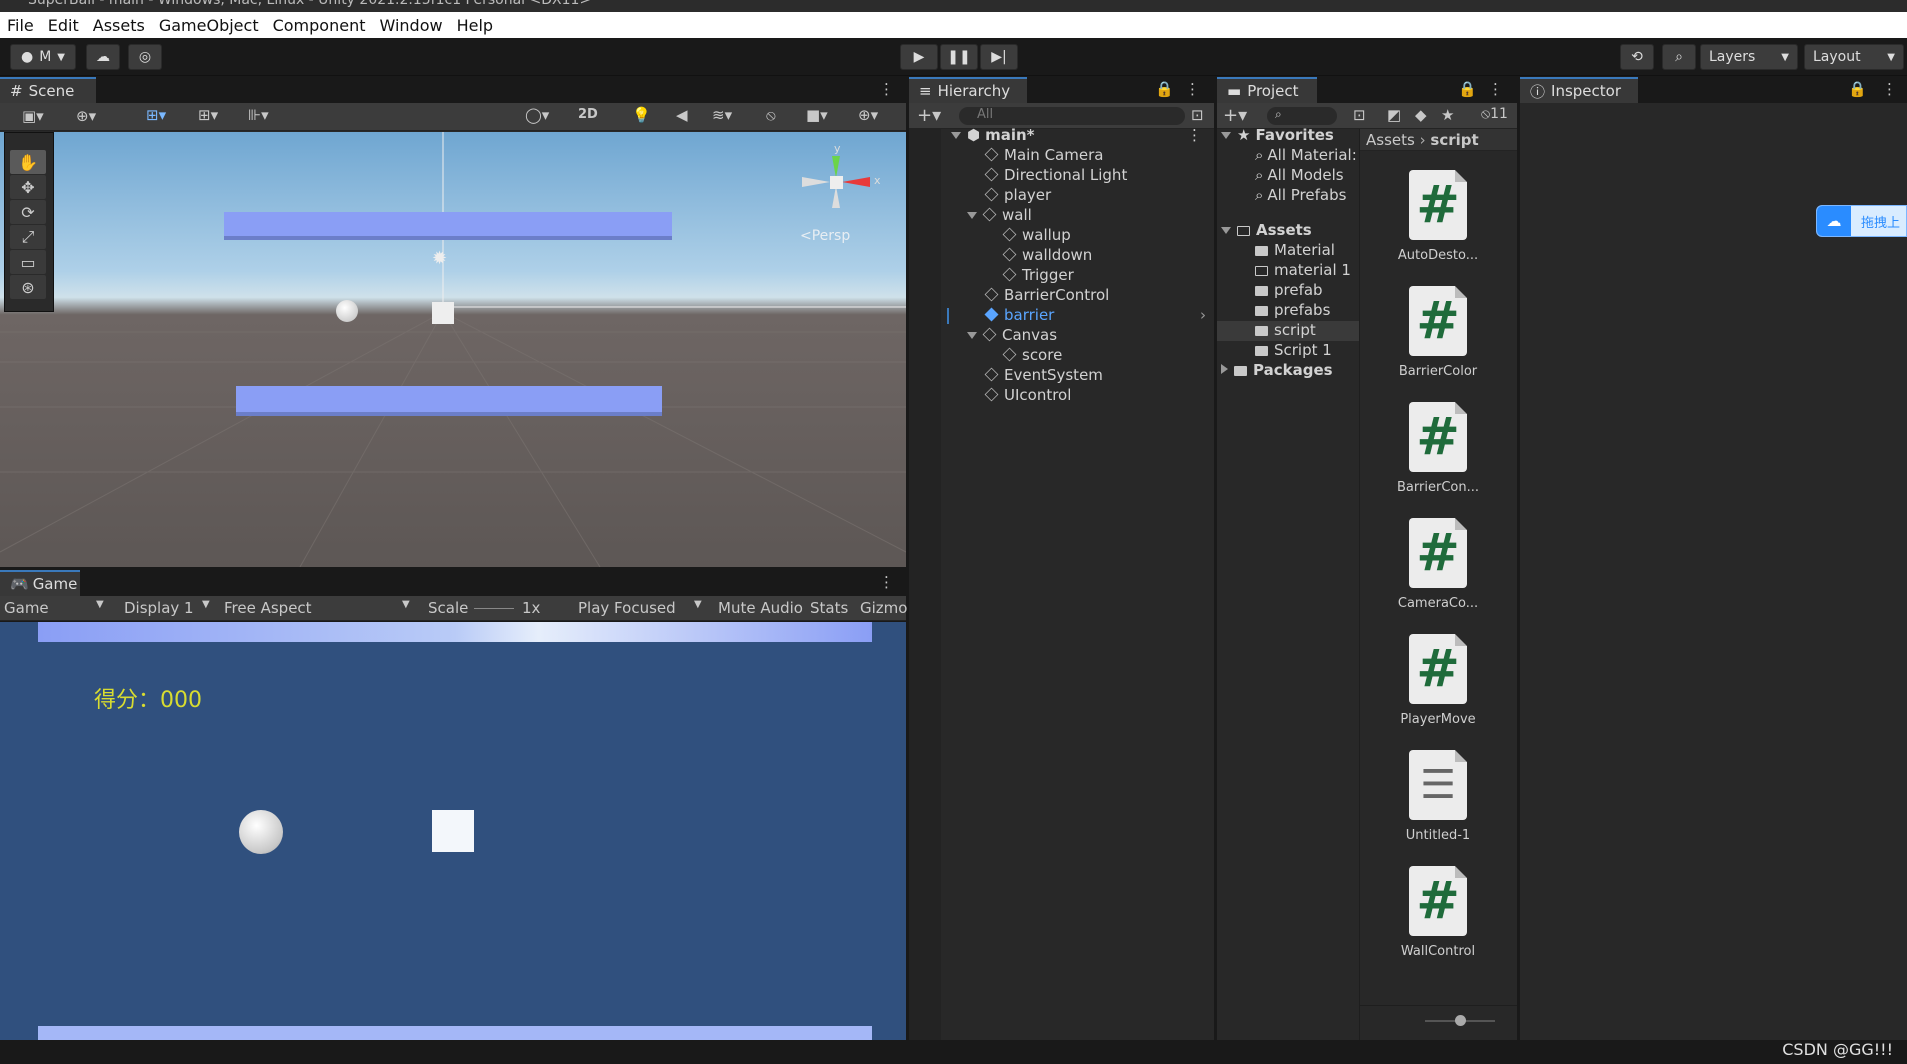 Image resolution: width=1907 pixels, height=1064 pixels. I want to click on visibility-icon: ⦸, so click(771, 115).